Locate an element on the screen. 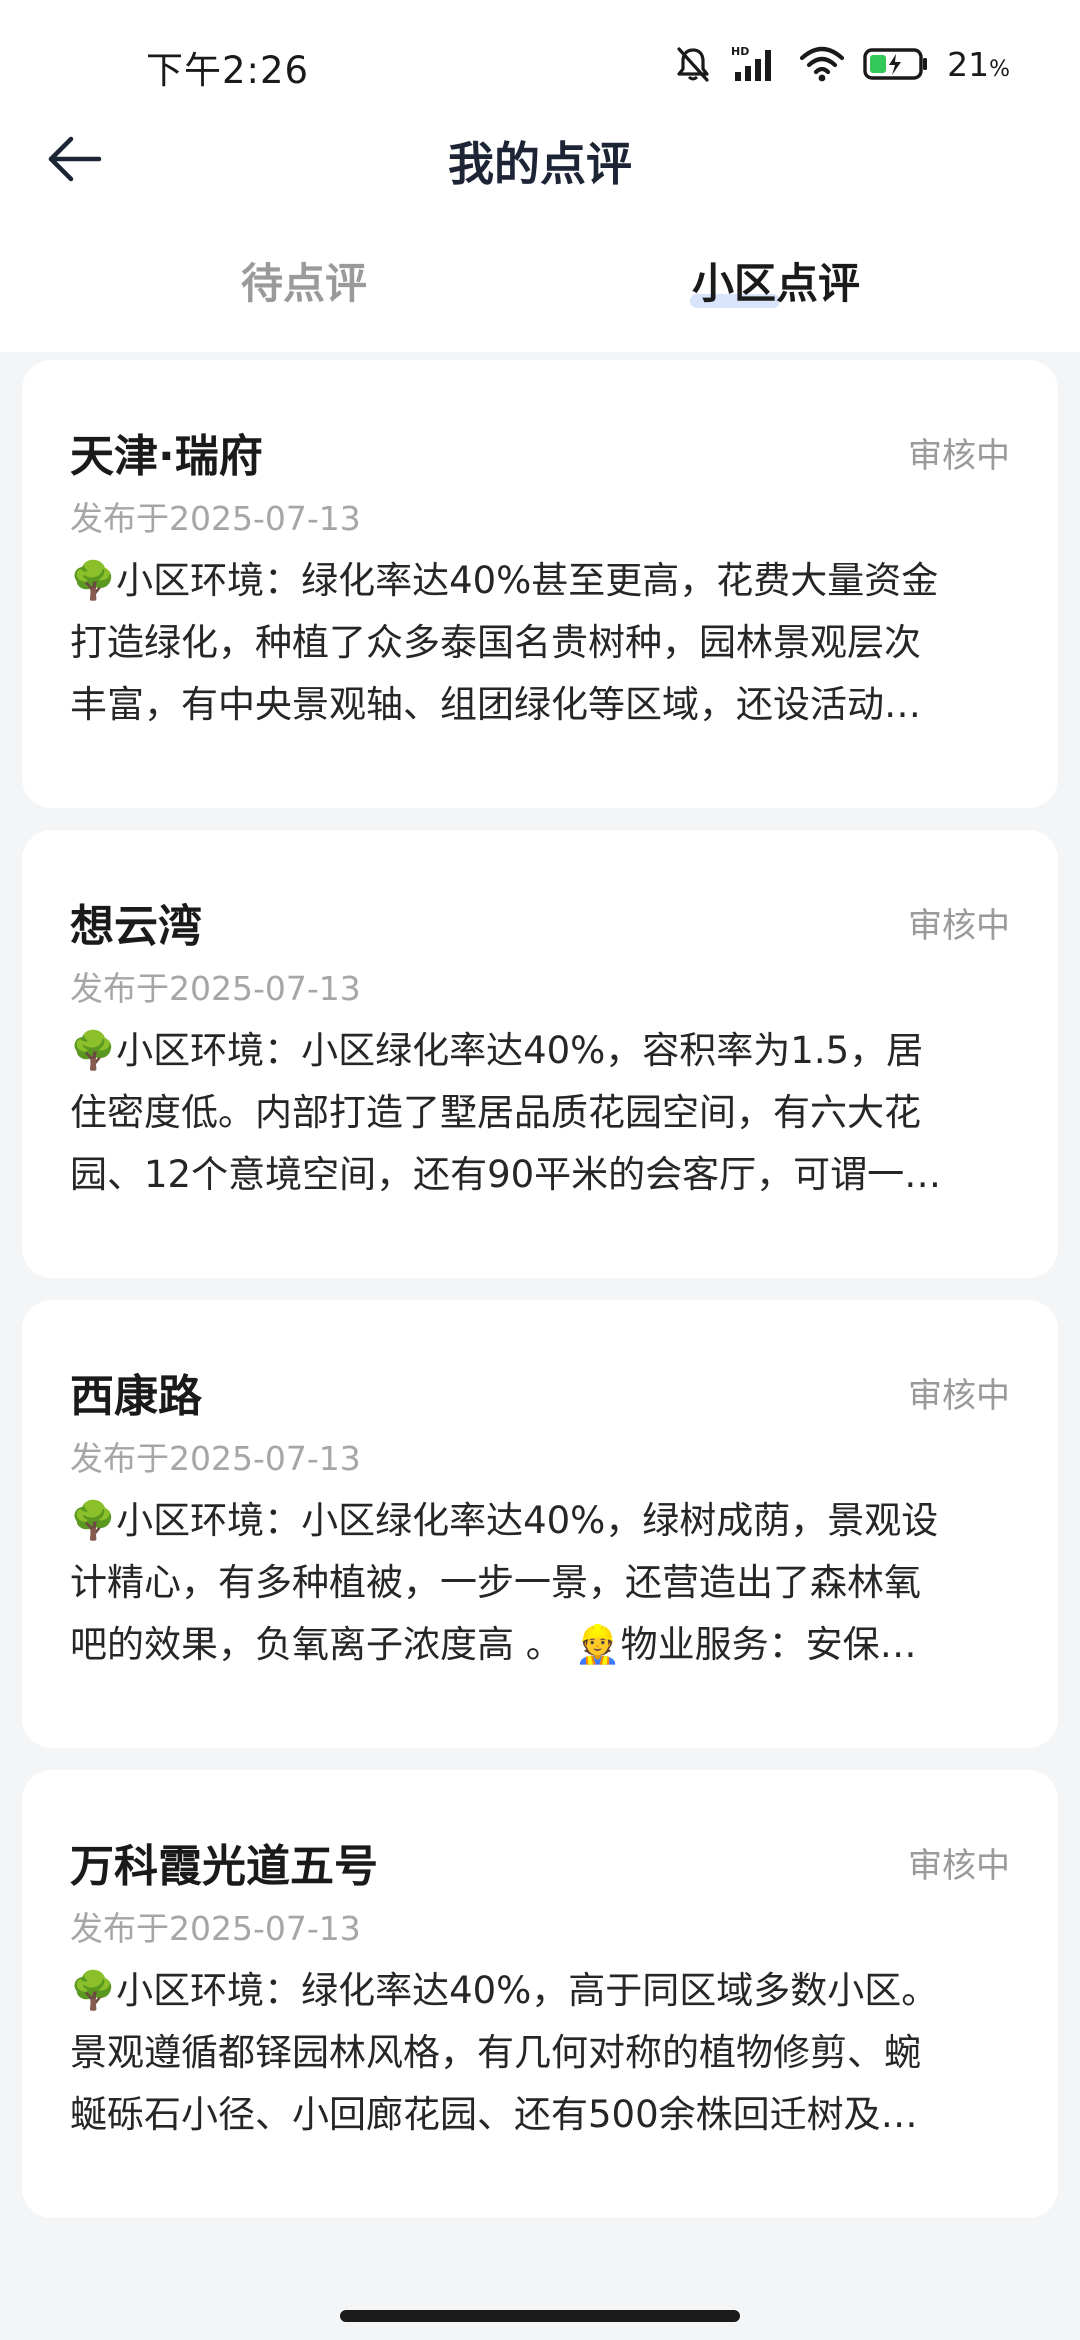 The height and width of the screenshot is (2340, 1080). tab-community-review: 小区点评 is located at coordinates (776, 280).